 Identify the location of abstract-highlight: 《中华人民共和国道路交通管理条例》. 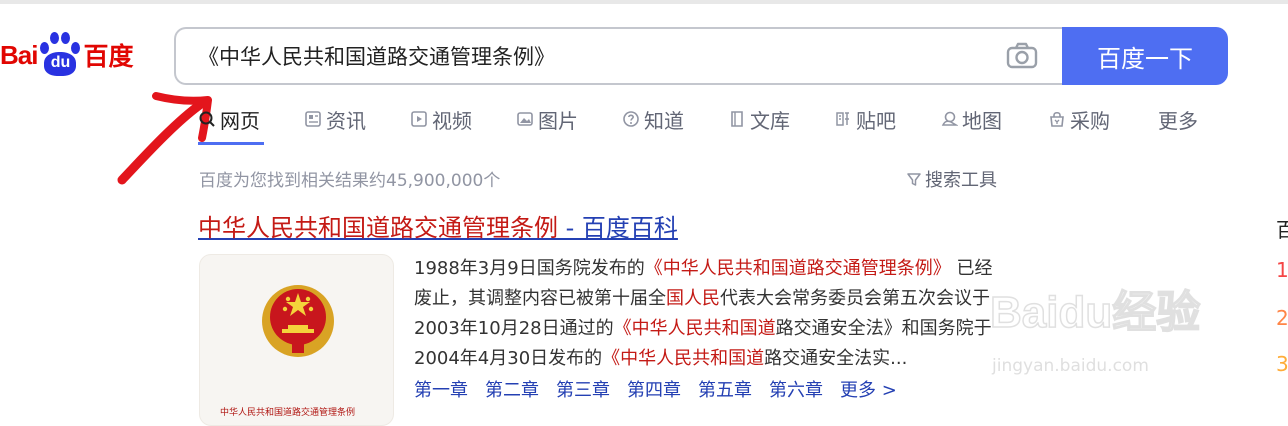
(797, 268).